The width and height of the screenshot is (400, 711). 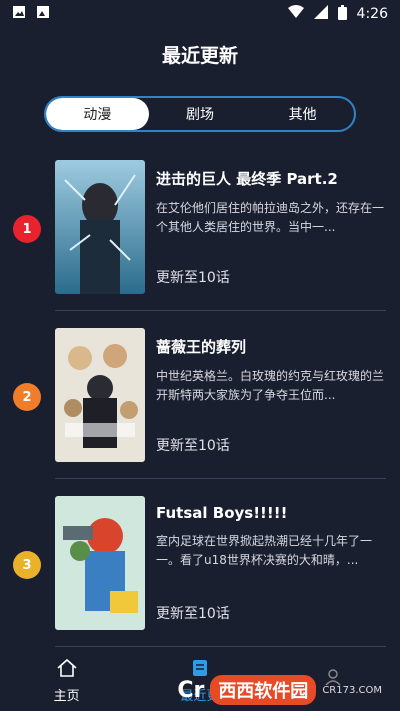 What do you see at coordinates (352, 690) in the screenshot?
I see `watermark-sub: CR173.COM` at bounding box center [352, 690].